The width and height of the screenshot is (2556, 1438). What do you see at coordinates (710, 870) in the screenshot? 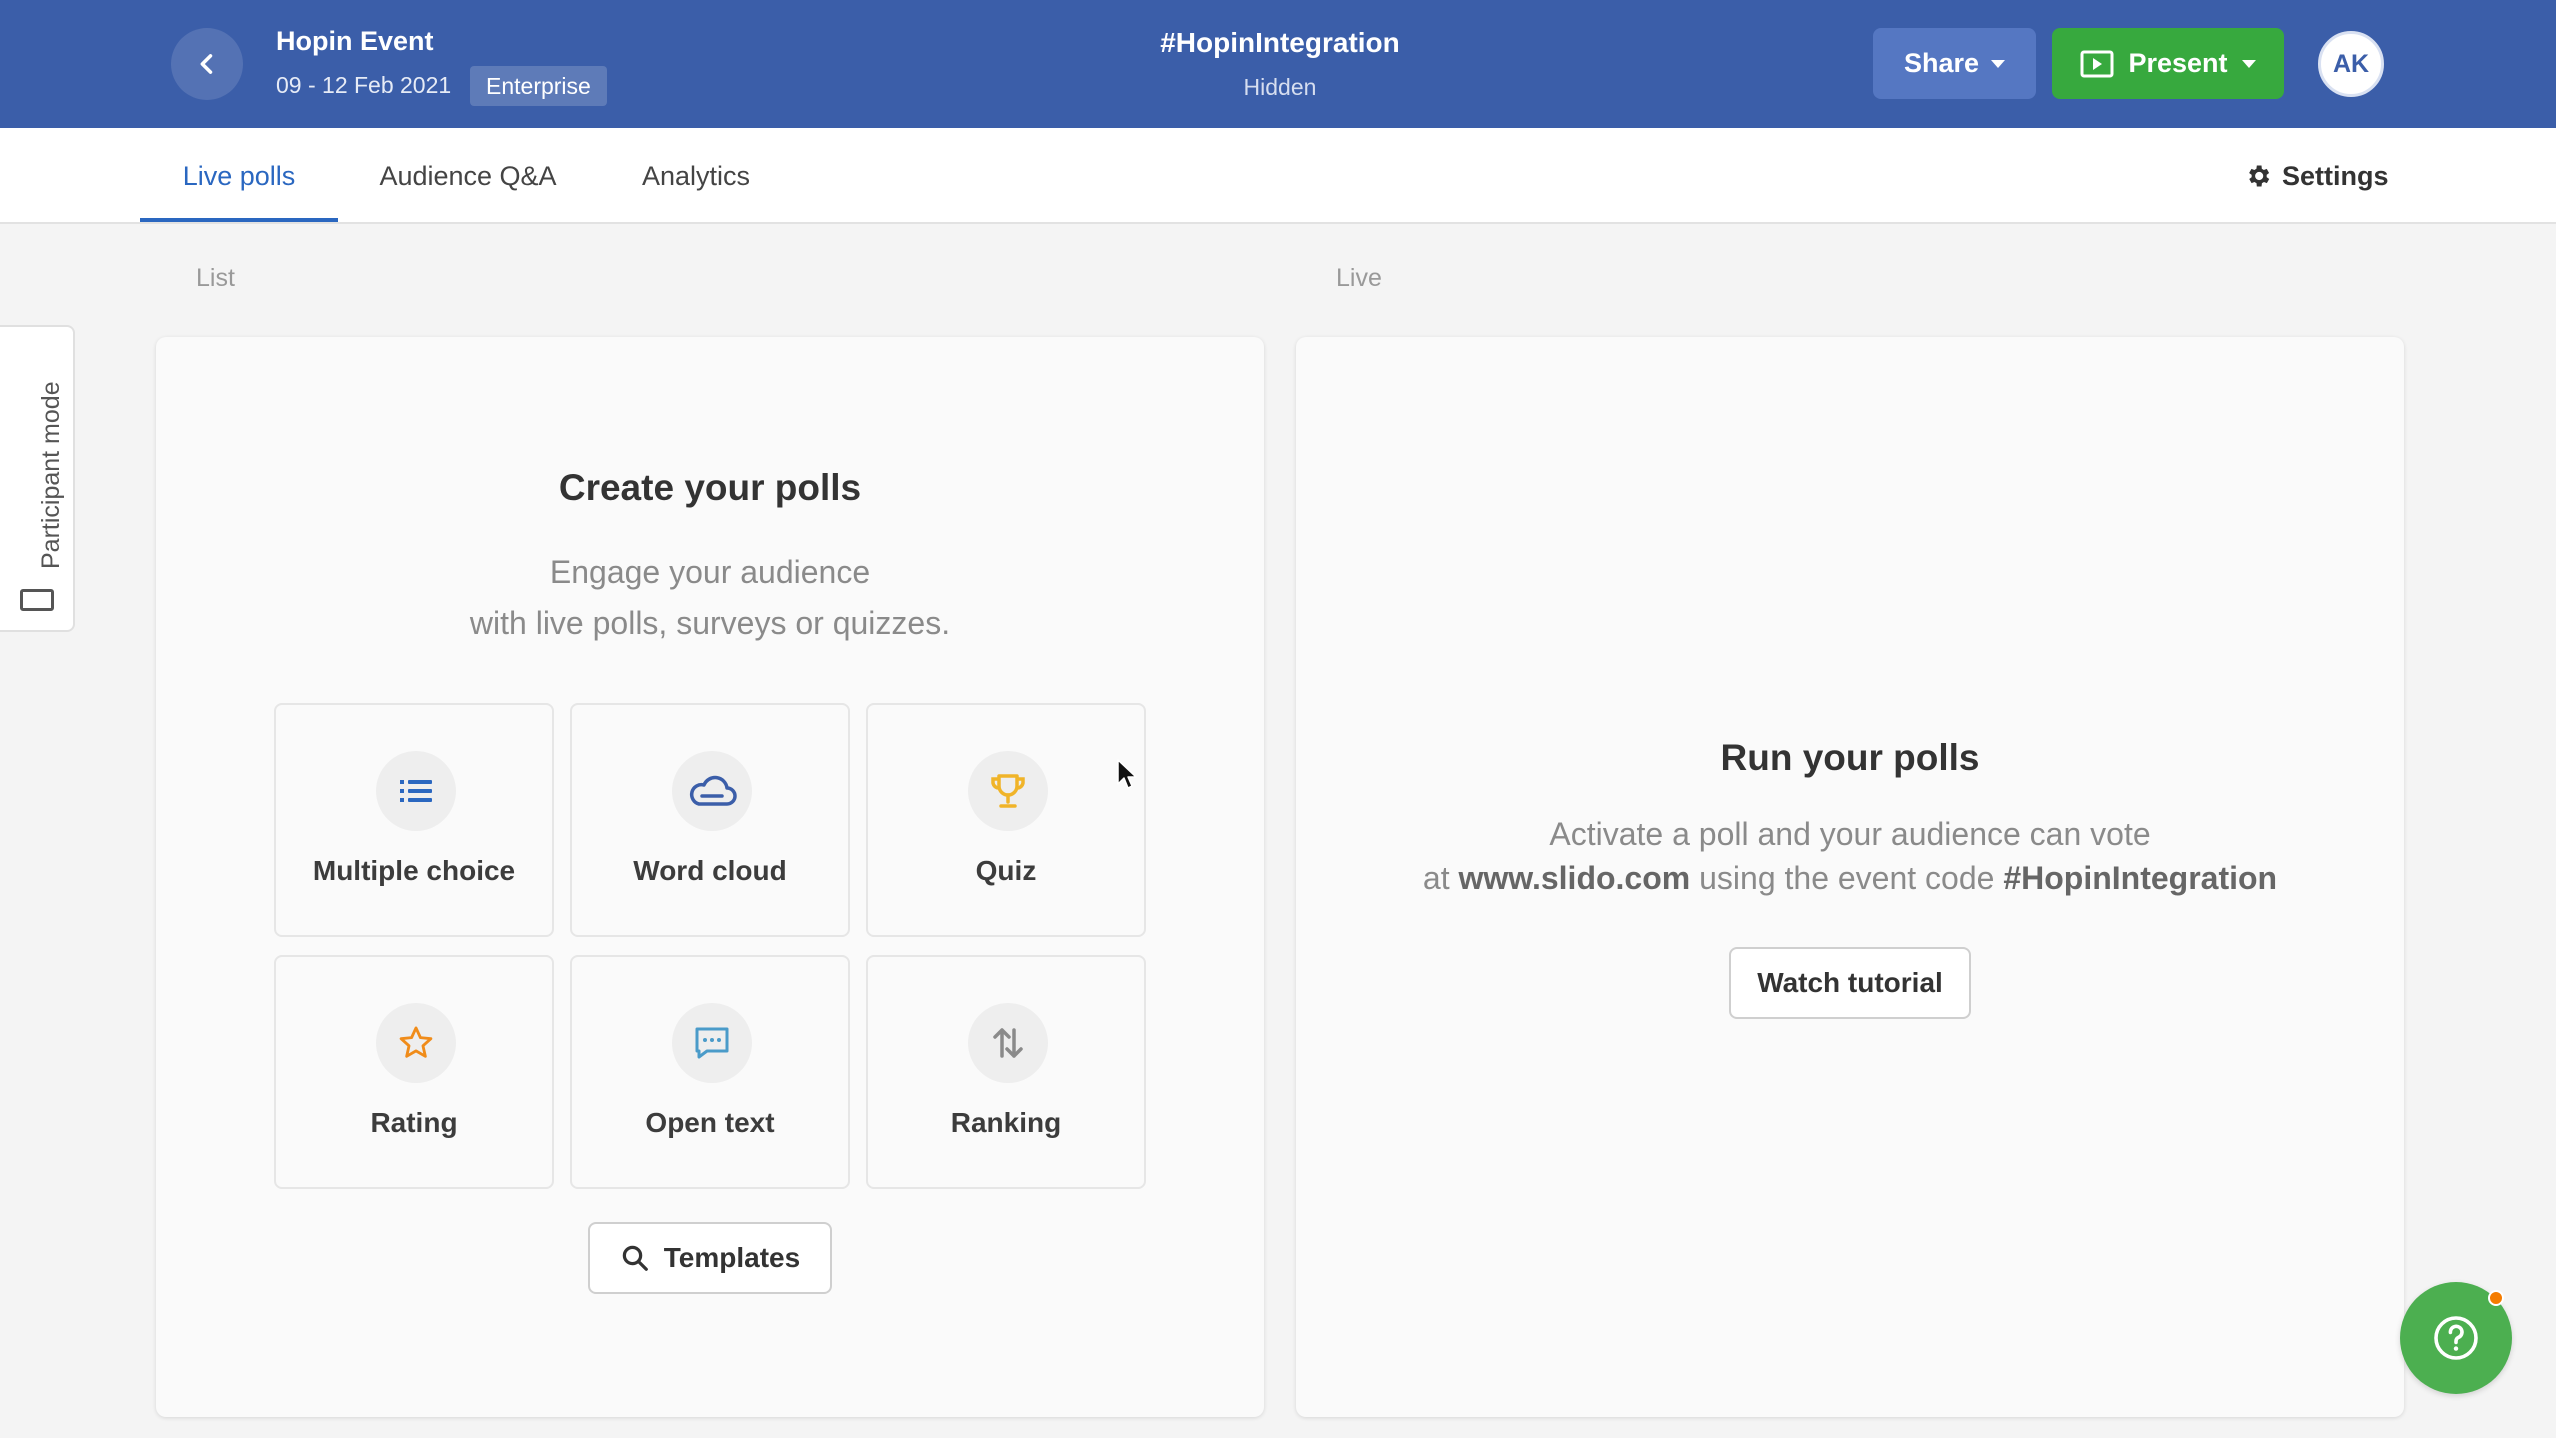
I see `poll-type-label: Word cloud` at bounding box center [710, 870].